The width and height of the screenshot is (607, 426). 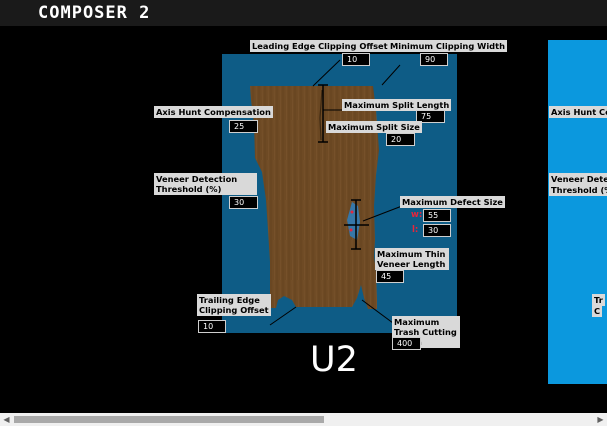 I want to click on leading-edge-input, so click(x=356, y=59).